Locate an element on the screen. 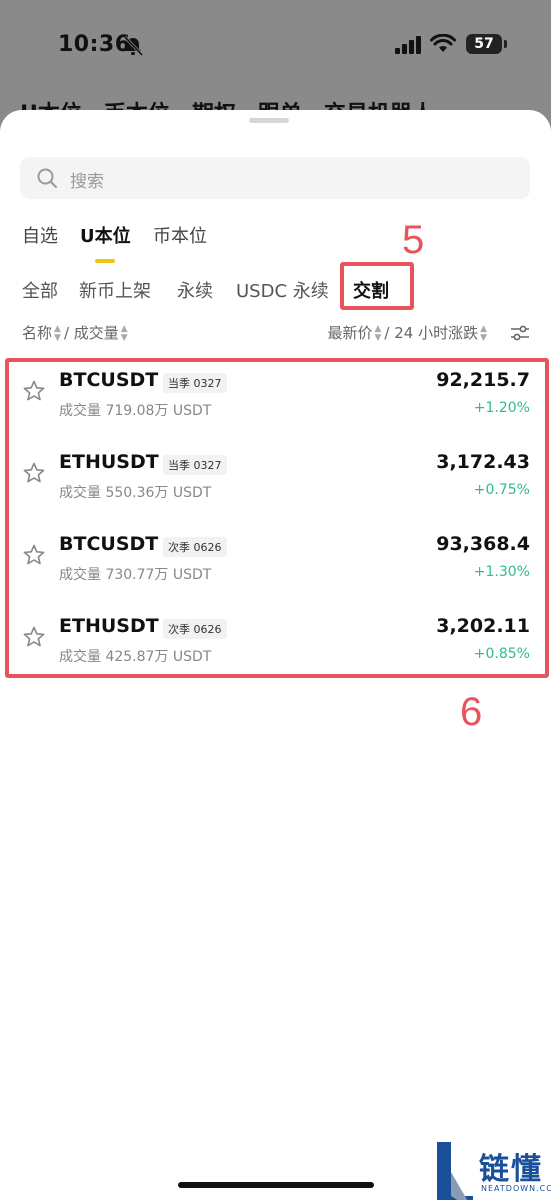 This screenshot has width=551, height=1200. sort-name-volume: 名称 ▲ ▼ / 成交量 ▲ ▼ is located at coordinates (76, 332).